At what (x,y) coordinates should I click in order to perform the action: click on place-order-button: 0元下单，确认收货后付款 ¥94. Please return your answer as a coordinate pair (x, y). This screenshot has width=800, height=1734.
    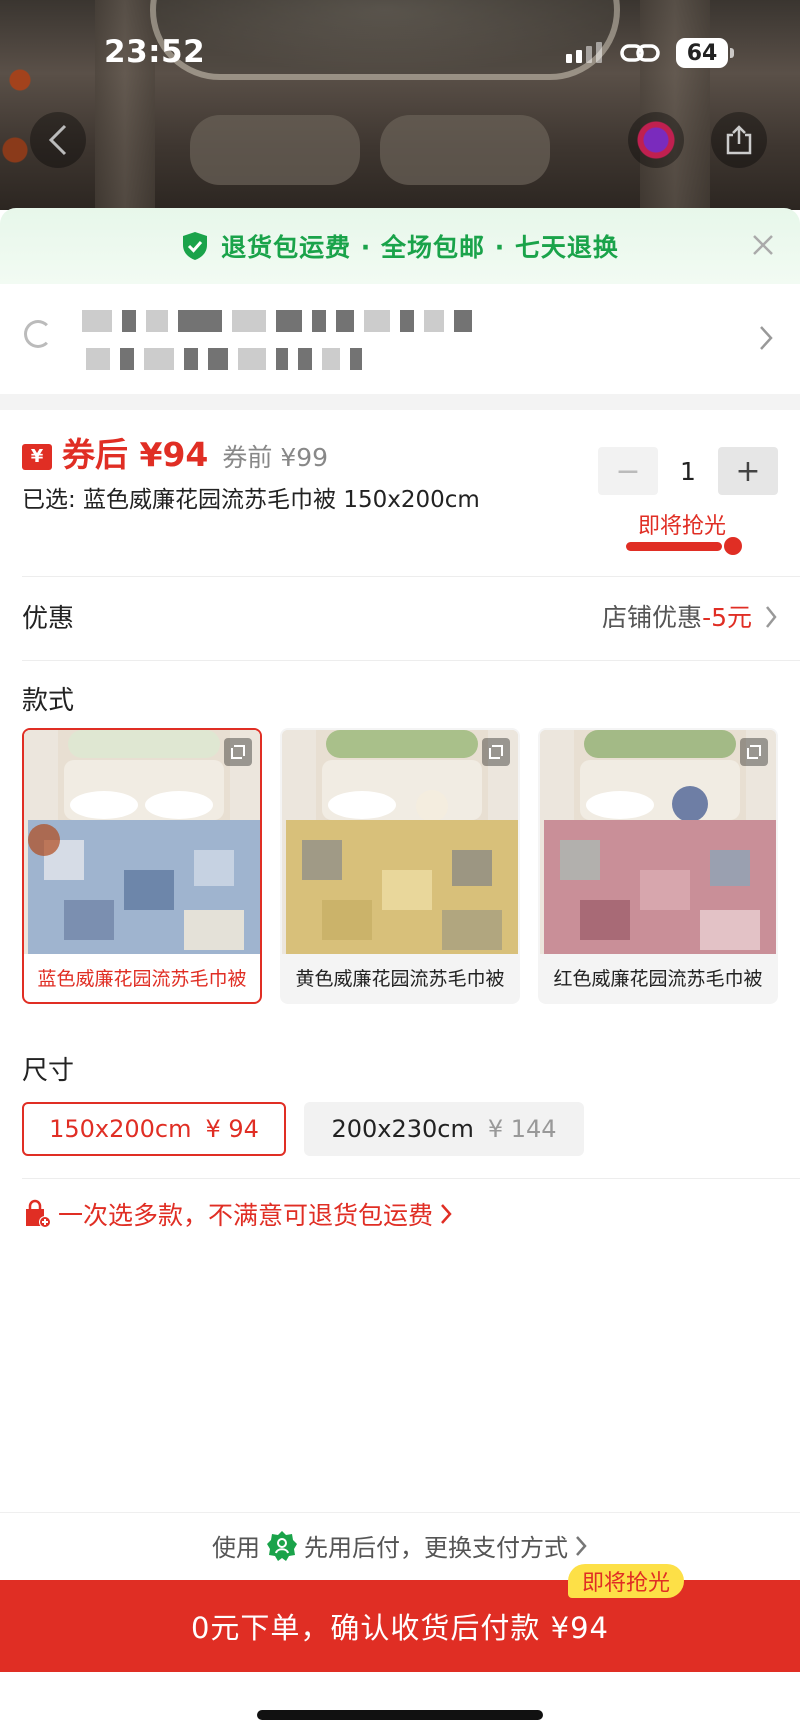
    Looking at the image, I should click on (400, 1626).